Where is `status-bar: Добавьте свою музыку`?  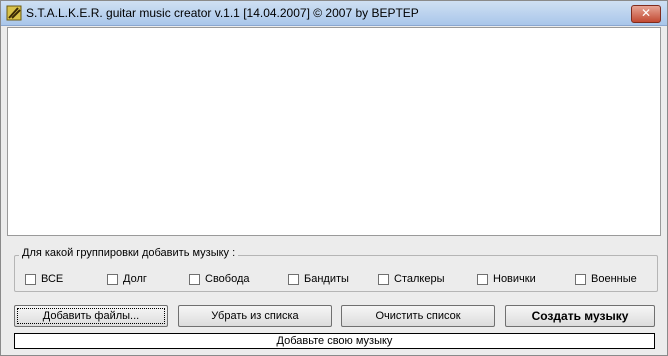 status-bar: Добавьте свою музыку is located at coordinates (334, 341).